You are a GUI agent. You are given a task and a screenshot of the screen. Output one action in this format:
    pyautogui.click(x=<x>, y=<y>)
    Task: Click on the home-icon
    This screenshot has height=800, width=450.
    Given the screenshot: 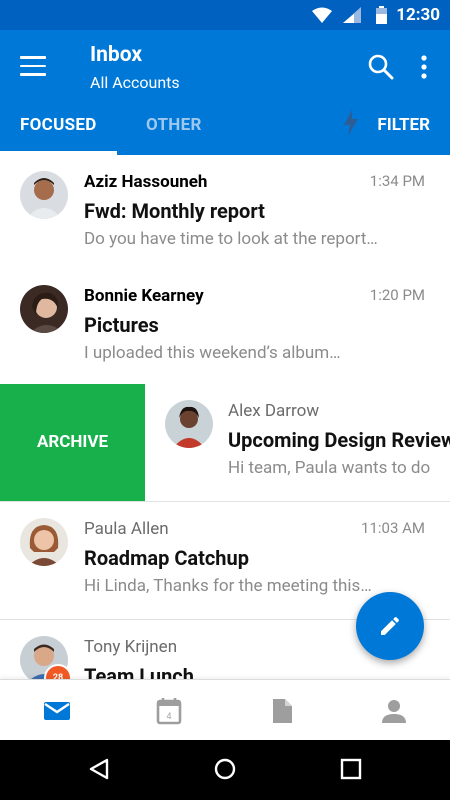 What is the action you would take?
    pyautogui.click(x=225, y=769)
    